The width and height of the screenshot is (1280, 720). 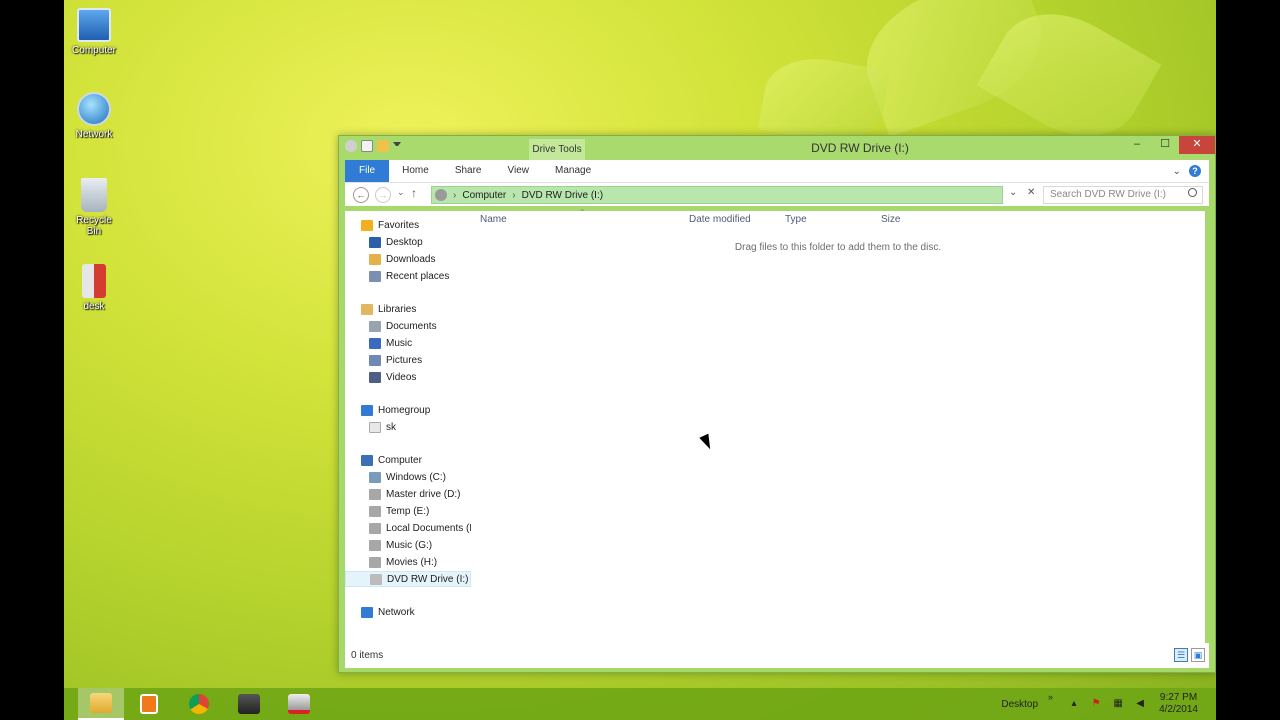 What do you see at coordinates (375, 477) in the screenshot?
I see `windows-drive-icon` at bounding box center [375, 477].